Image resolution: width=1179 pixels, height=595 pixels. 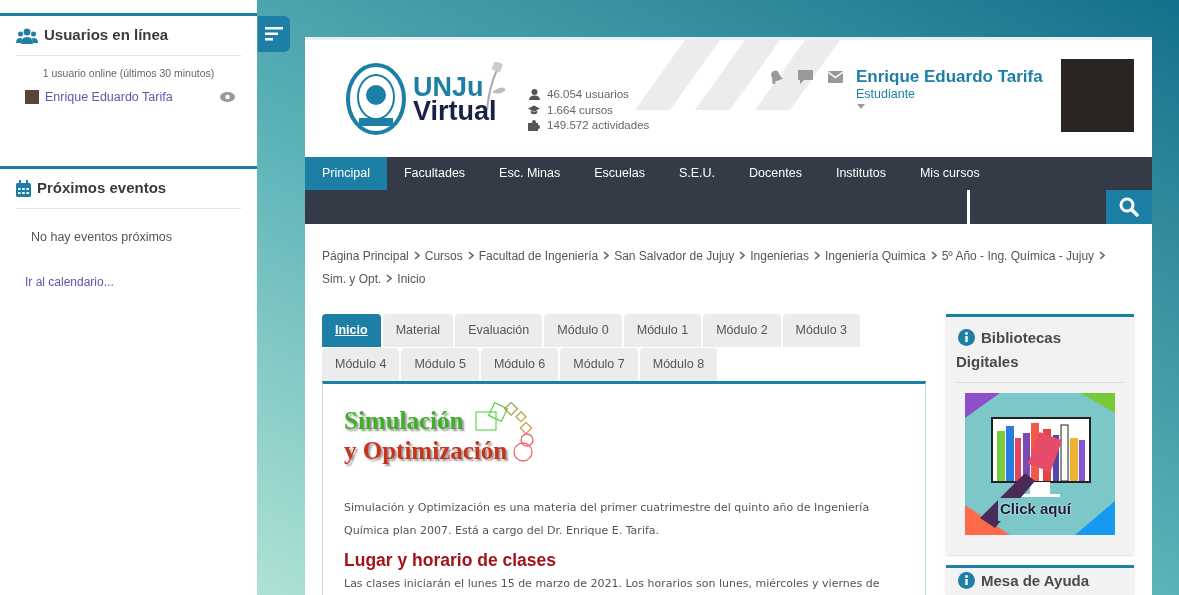 What do you see at coordinates (949, 77) in the screenshot?
I see `user-name: Enrique Eduardo Tarifa` at bounding box center [949, 77].